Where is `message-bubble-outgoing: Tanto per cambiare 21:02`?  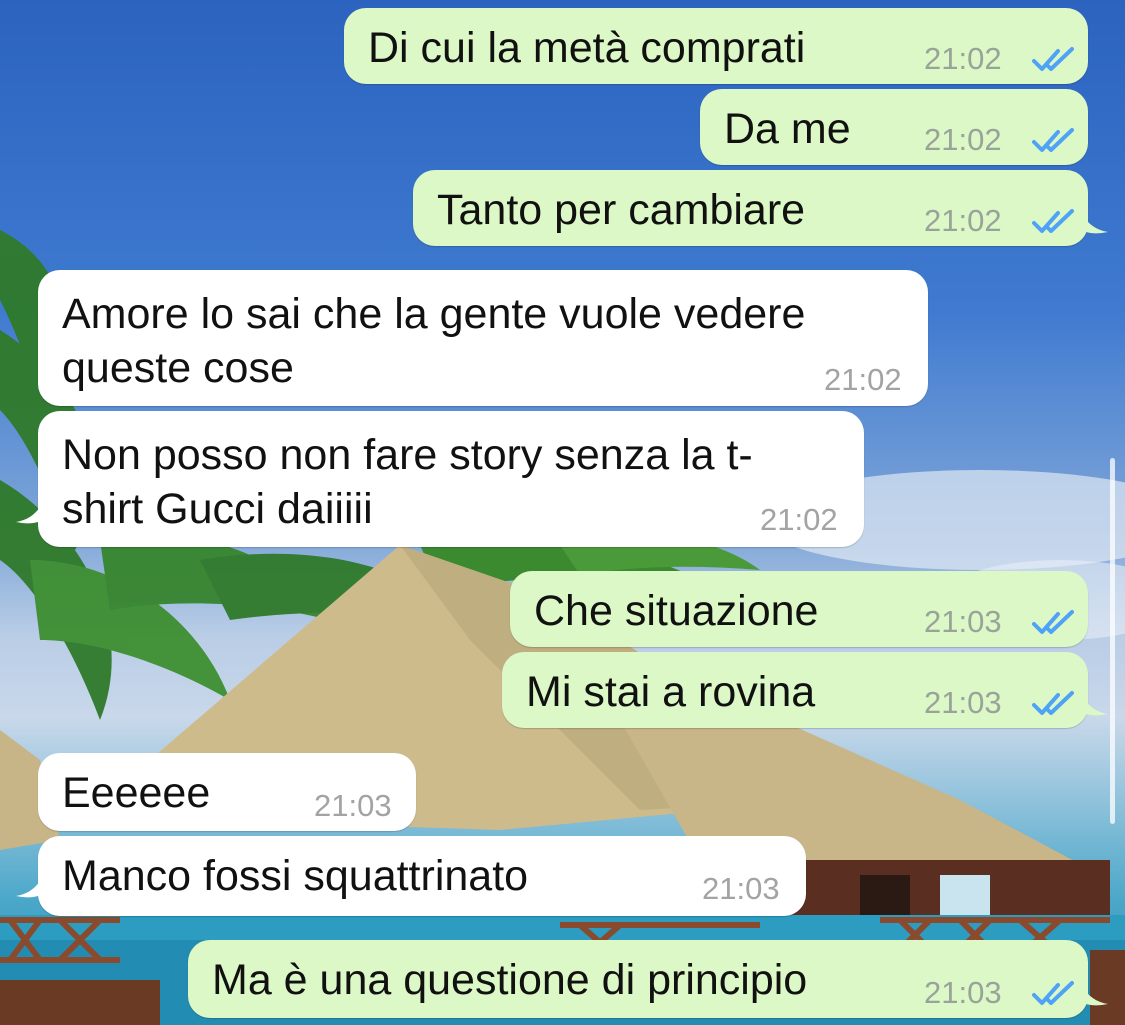
message-bubble-outgoing: Tanto per cambiare 21:02 is located at coordinates (750, 208).